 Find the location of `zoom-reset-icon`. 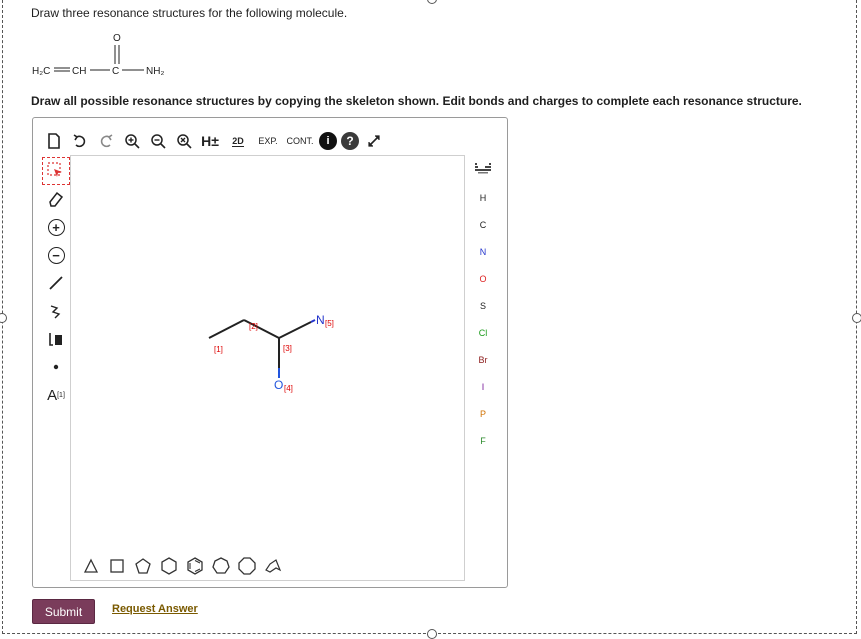

zoom-reset-icon is located at coordinates (184, 141).